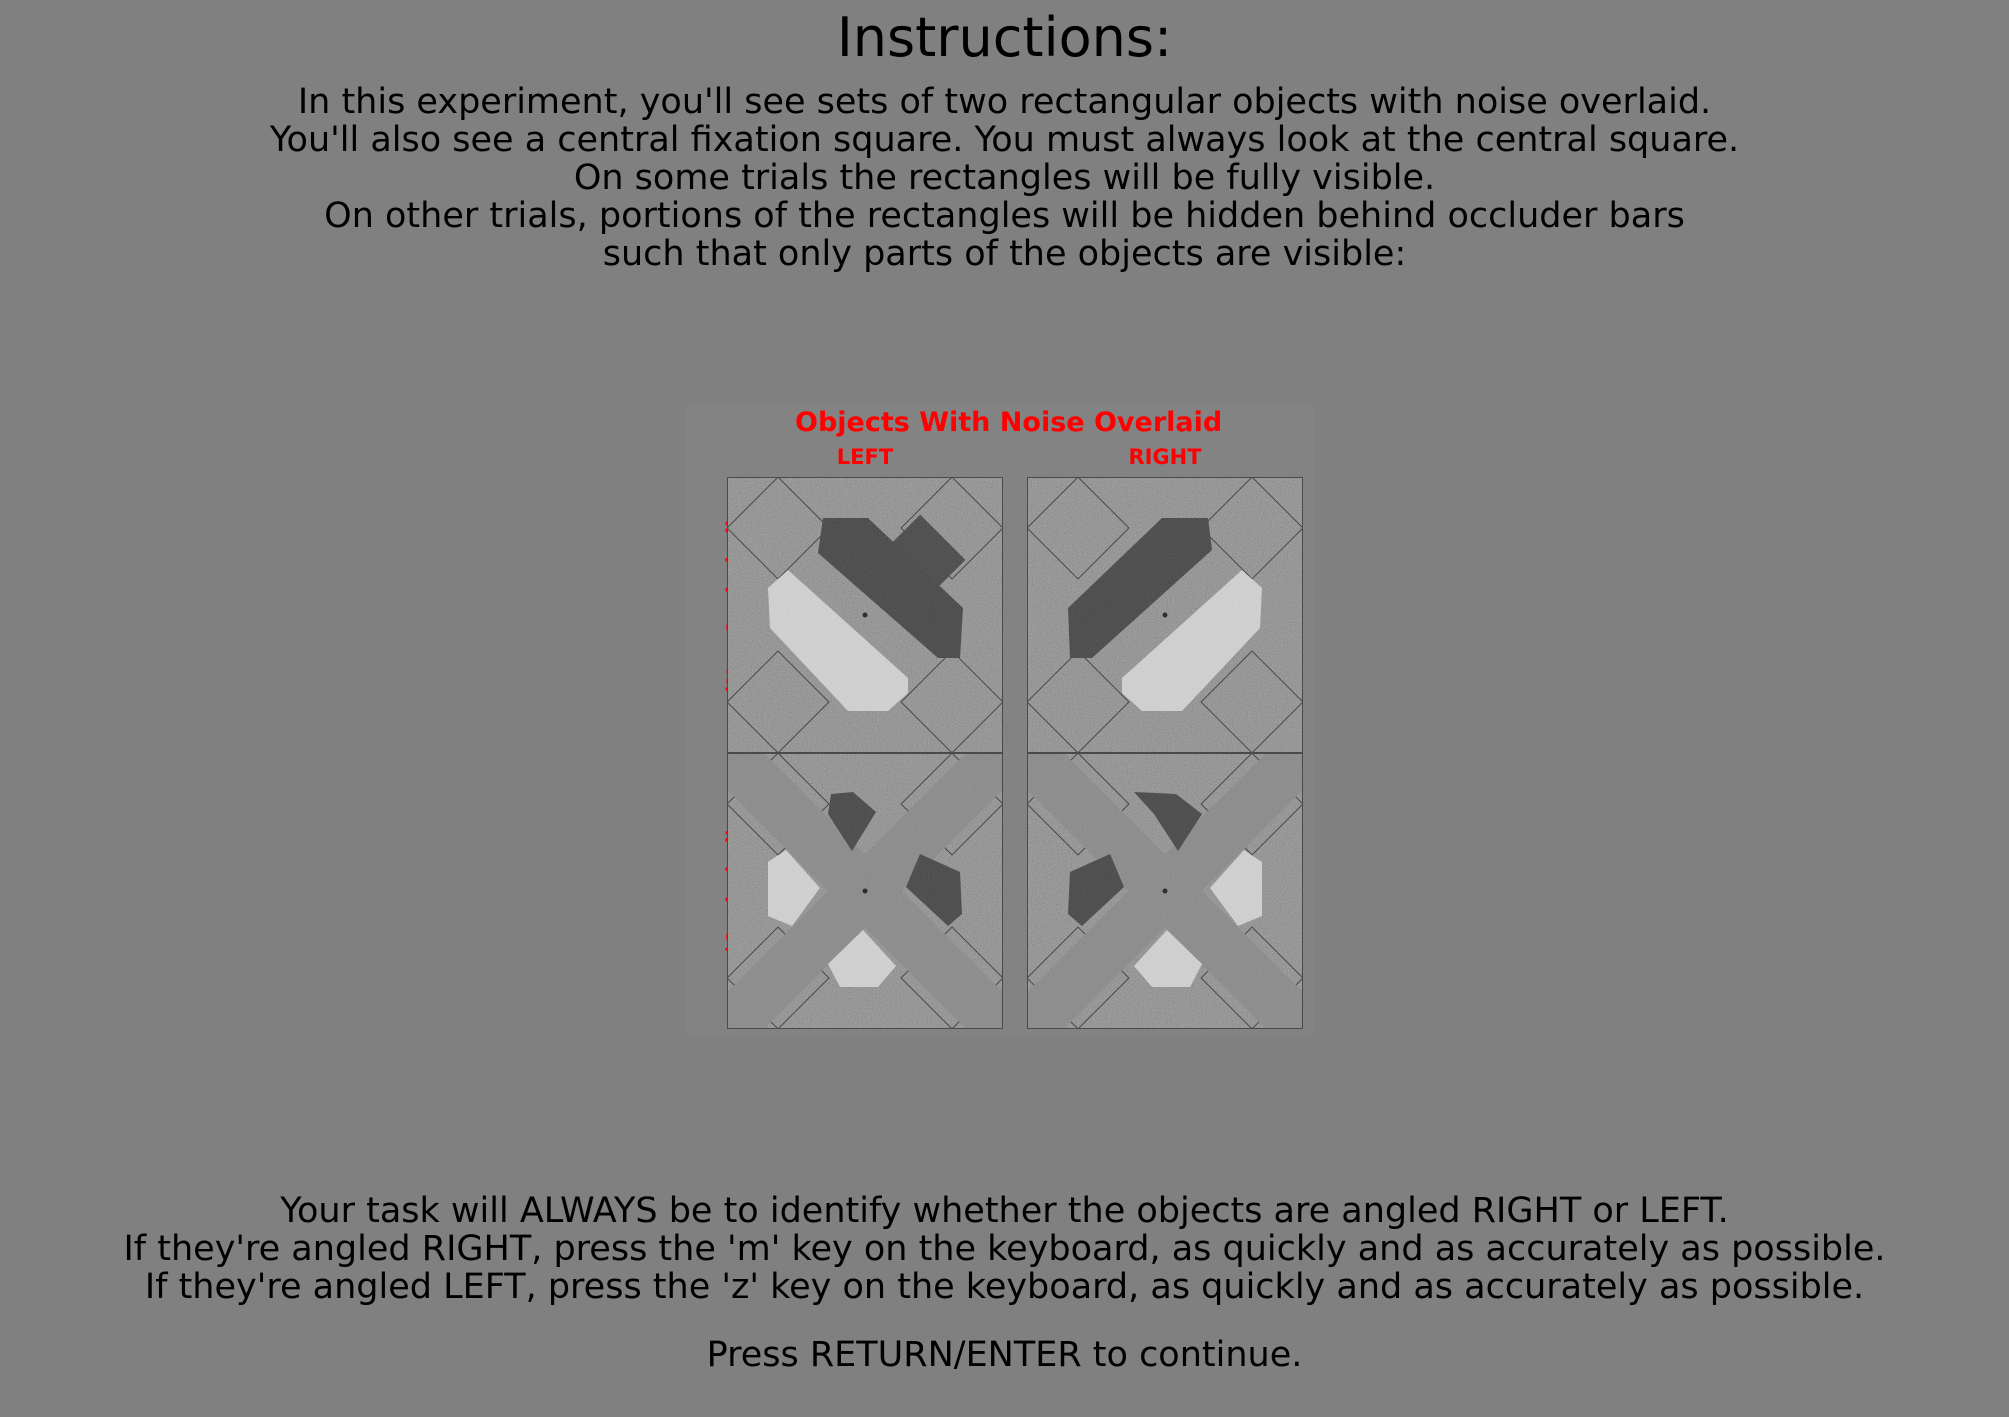 This screenshot has height=1417, width=2009. What do you see at coordinates (1165, 457) in the screenshot?
I see `column-label-right: RIGHT` at bounding box center [1165, 457].